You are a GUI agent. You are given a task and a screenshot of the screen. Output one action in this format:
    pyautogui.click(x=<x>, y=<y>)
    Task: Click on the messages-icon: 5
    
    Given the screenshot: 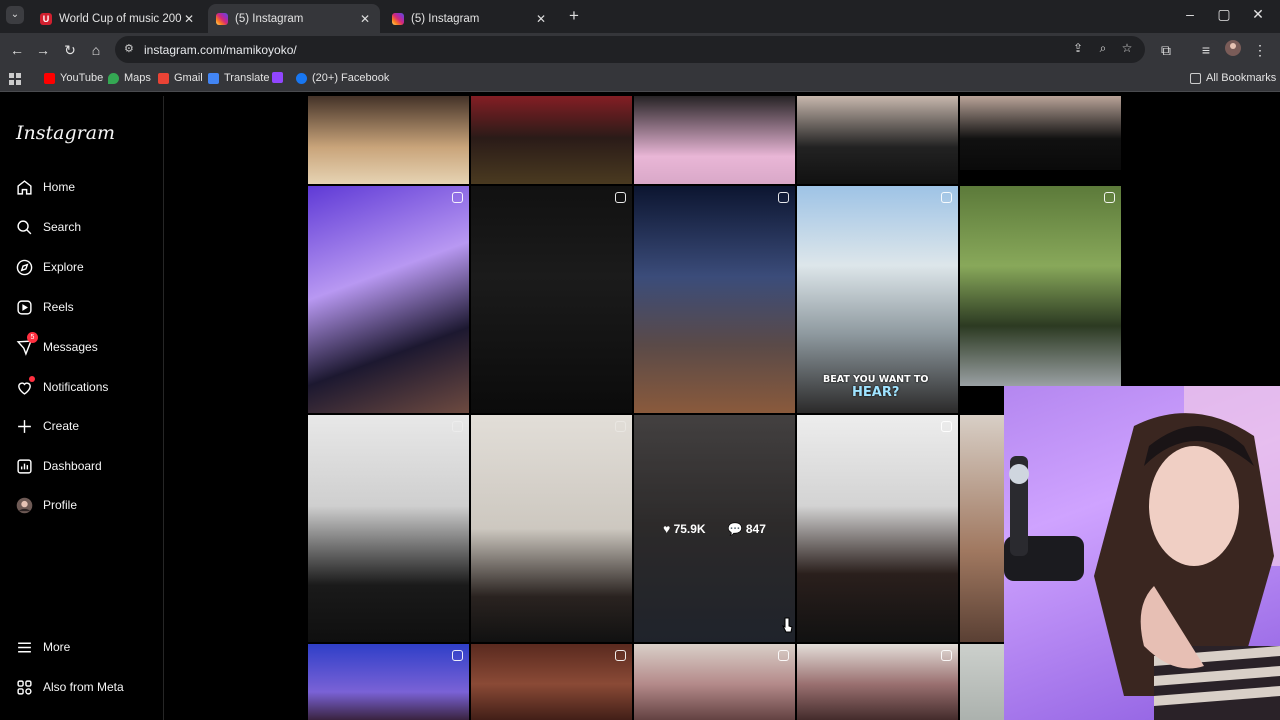 What is the action you would take?
    pyautogui.click(x=26, y=344)
    